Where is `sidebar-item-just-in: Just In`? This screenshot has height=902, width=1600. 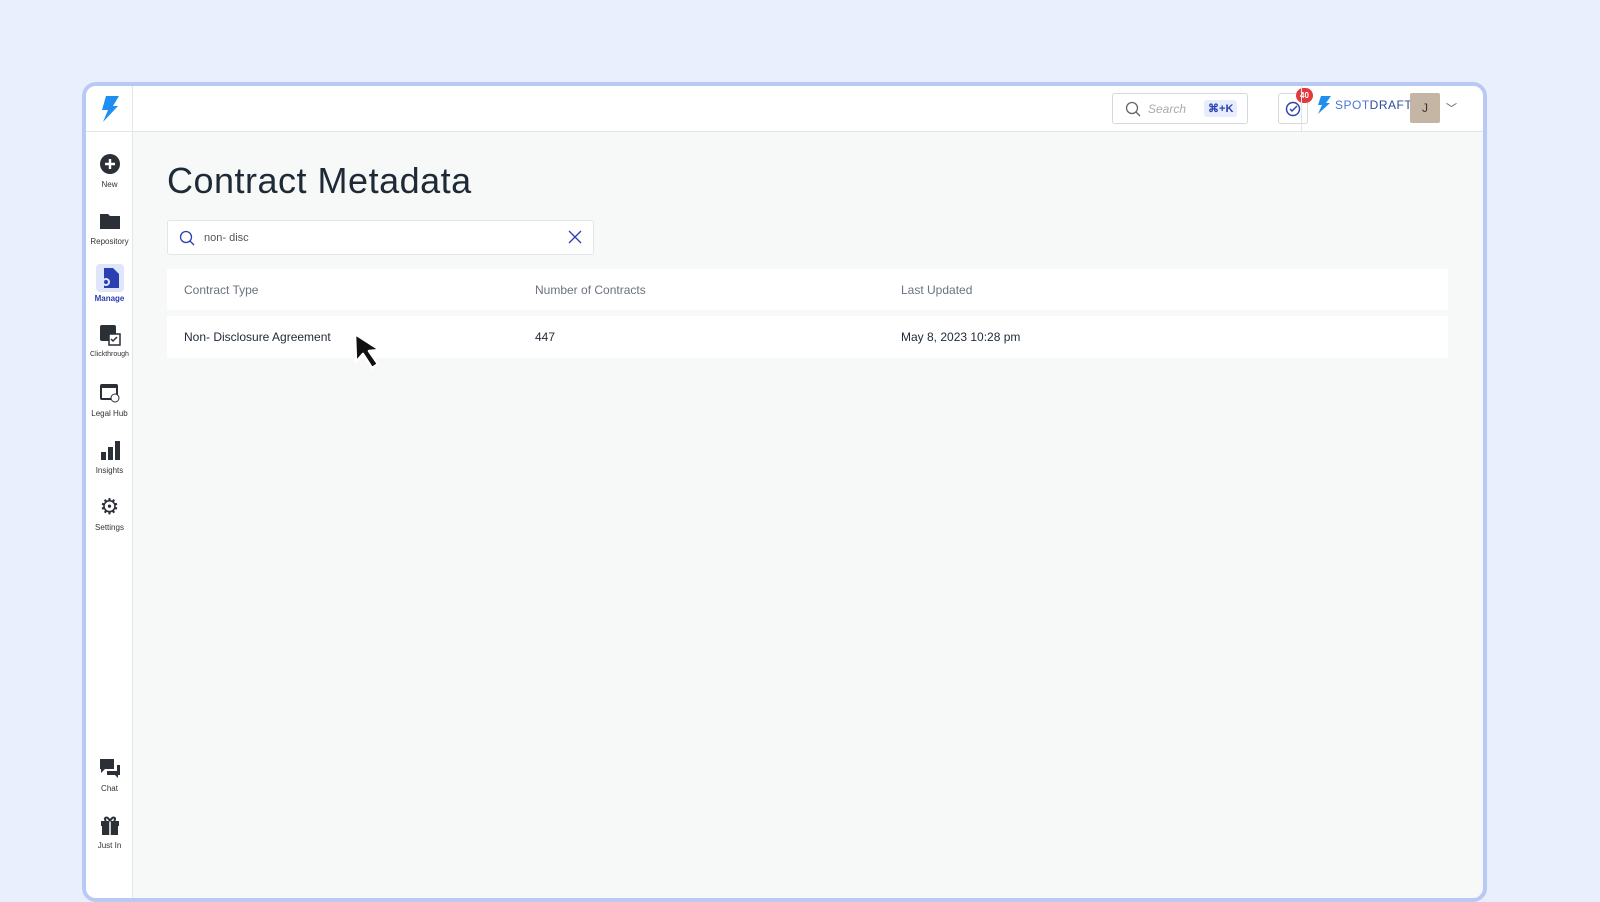 sidebar-item-just-in: Just In is located at coordinates (109, 830).